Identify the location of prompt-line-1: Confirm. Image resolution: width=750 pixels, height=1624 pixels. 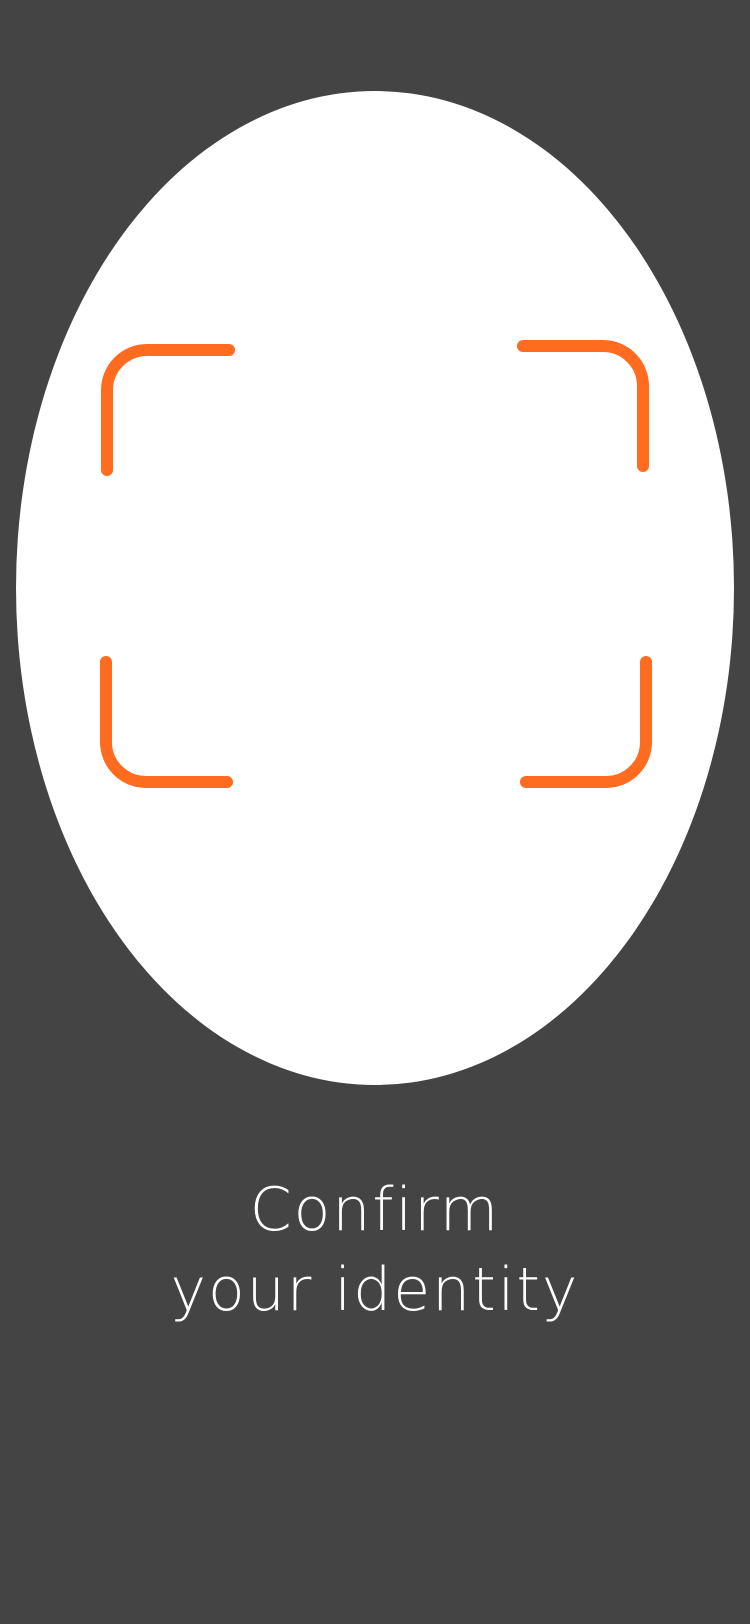
(375, 1210).